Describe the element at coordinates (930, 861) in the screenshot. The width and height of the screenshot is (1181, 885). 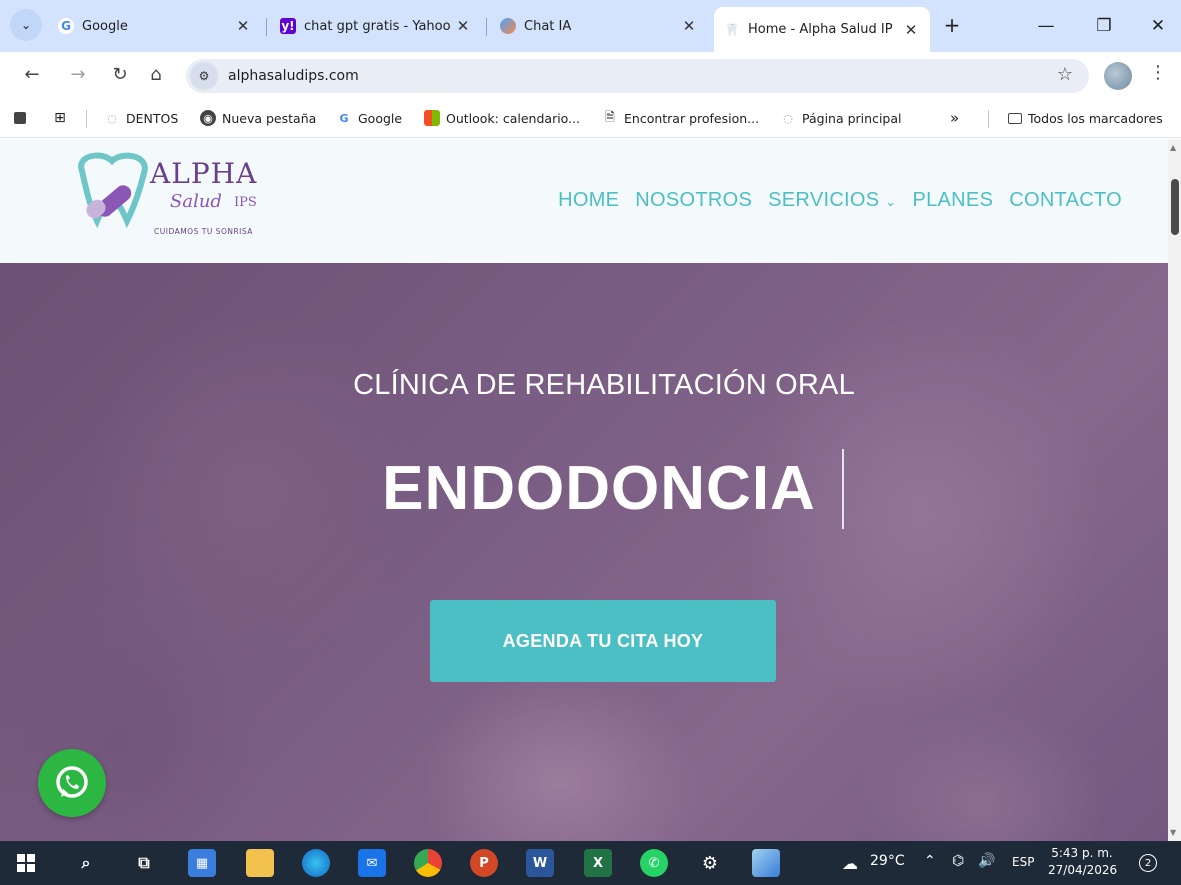
I see `chevron-up-icon: ⌃` at that location.